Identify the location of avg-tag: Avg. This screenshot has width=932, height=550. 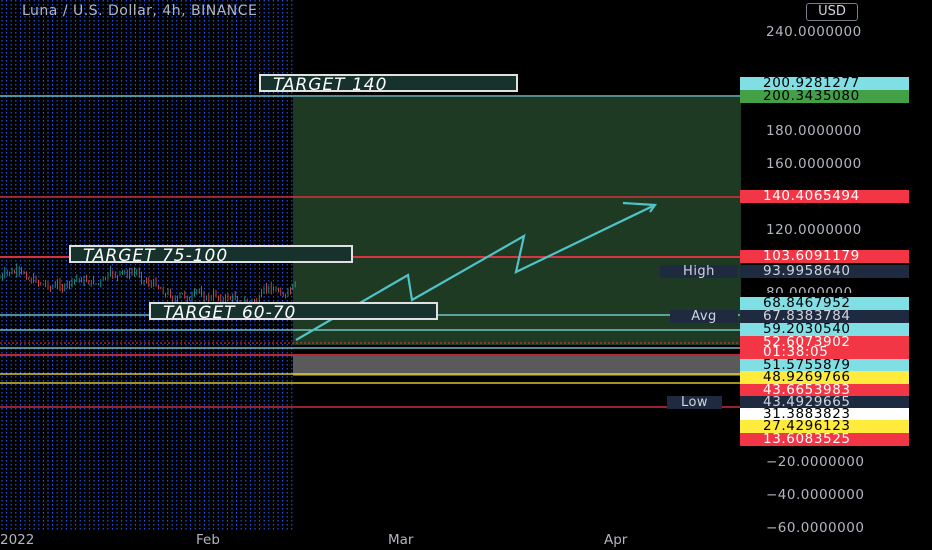
(704, 316).